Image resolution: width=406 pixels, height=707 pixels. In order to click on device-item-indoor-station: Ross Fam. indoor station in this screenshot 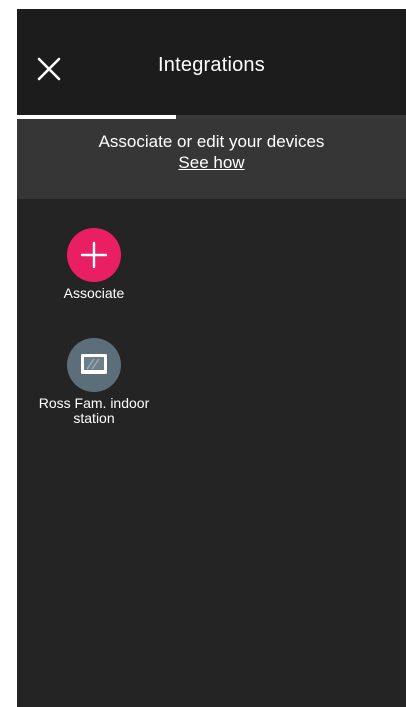, I will do `click(94, 382)`.